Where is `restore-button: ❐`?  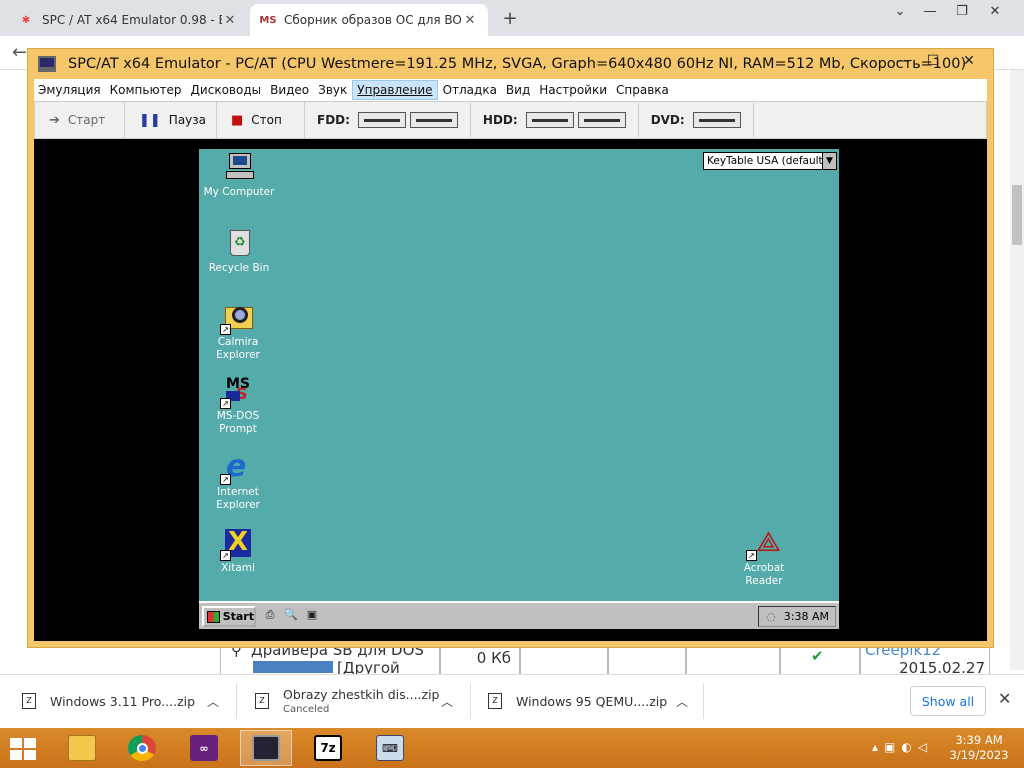
restore-button: ❐ is located at coordinates (962, 11).